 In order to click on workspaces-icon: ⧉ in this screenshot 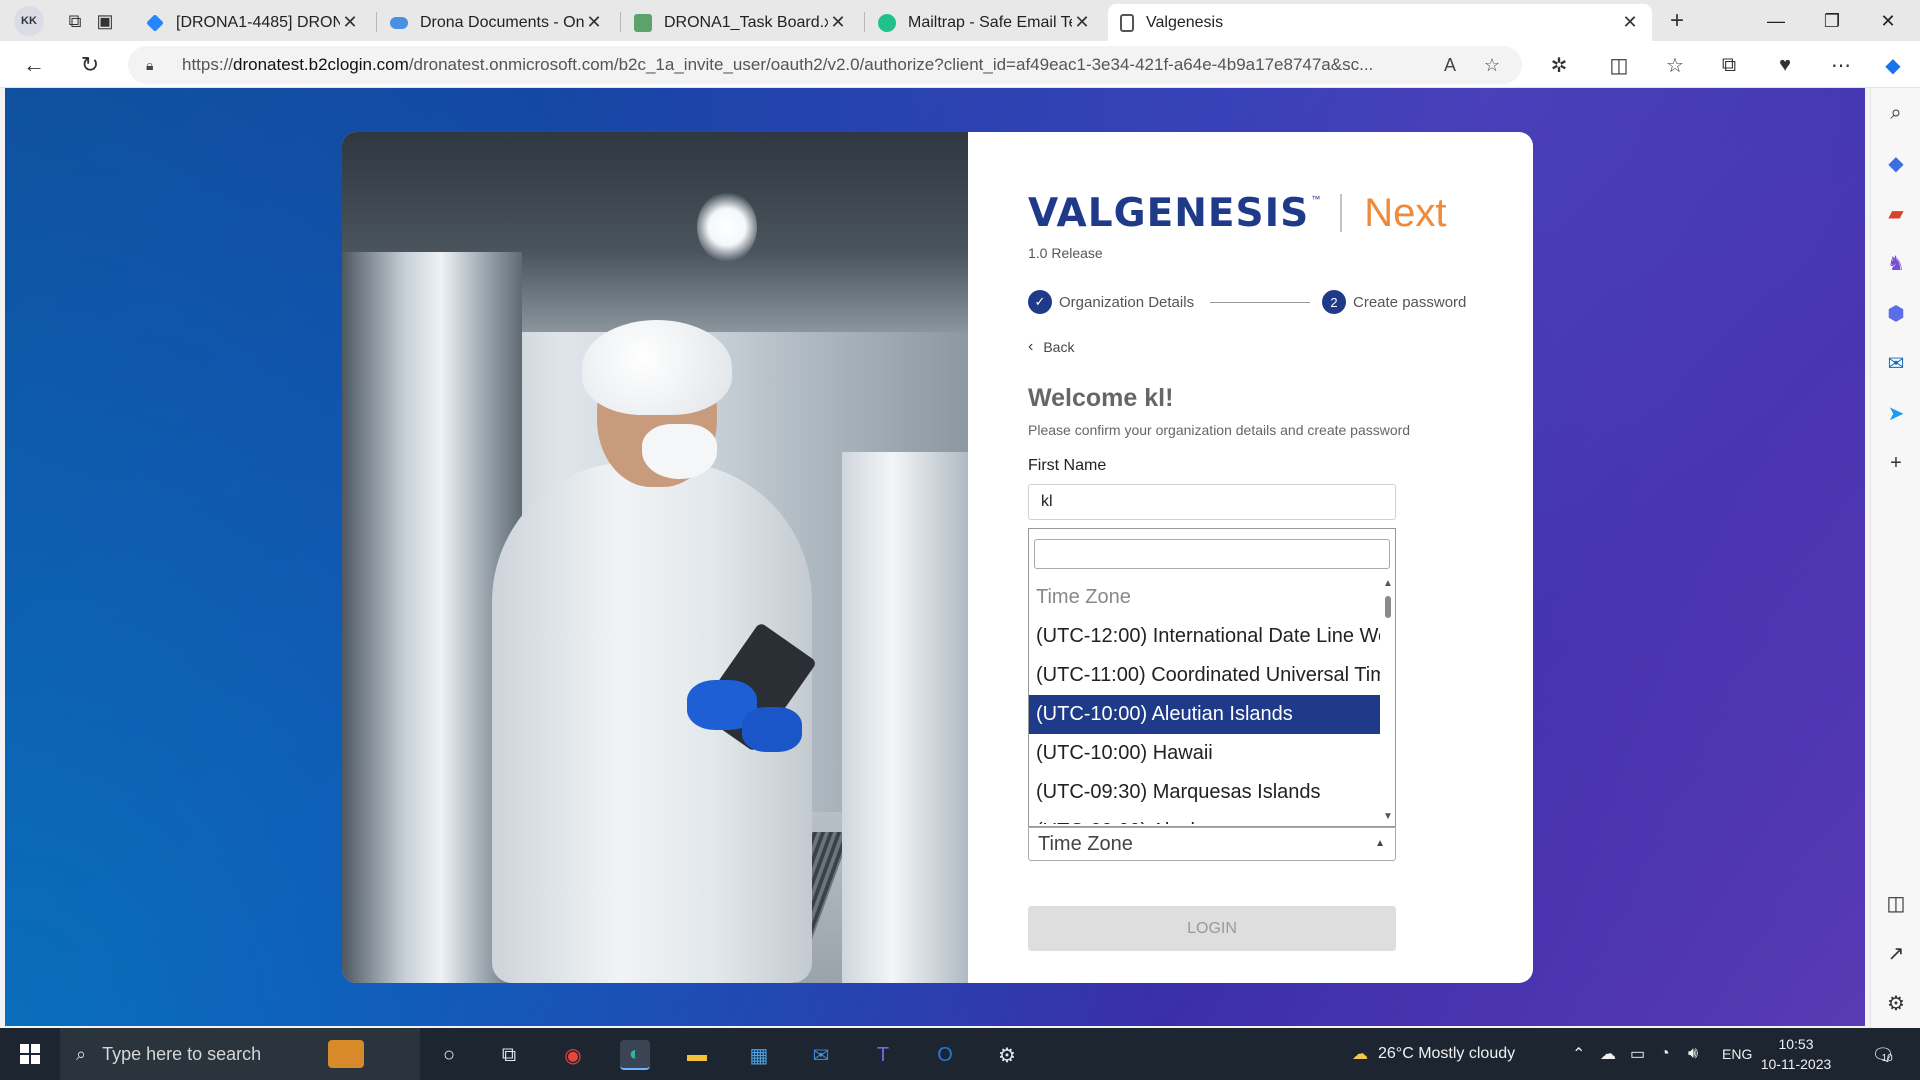, I will do `click(75, 21)`.